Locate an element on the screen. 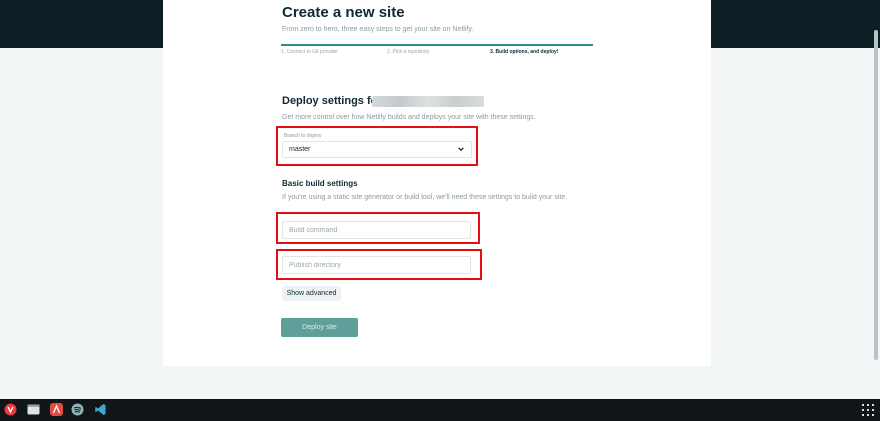  spotify-icon is located at coordinates (77, 409).